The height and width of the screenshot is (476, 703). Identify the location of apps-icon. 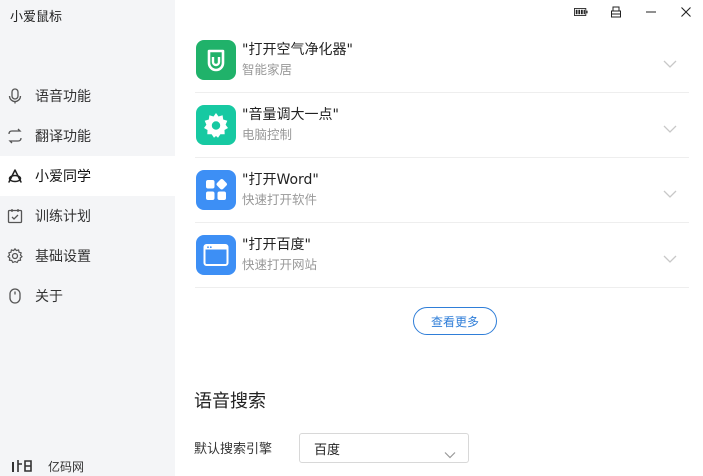
(216, 190).